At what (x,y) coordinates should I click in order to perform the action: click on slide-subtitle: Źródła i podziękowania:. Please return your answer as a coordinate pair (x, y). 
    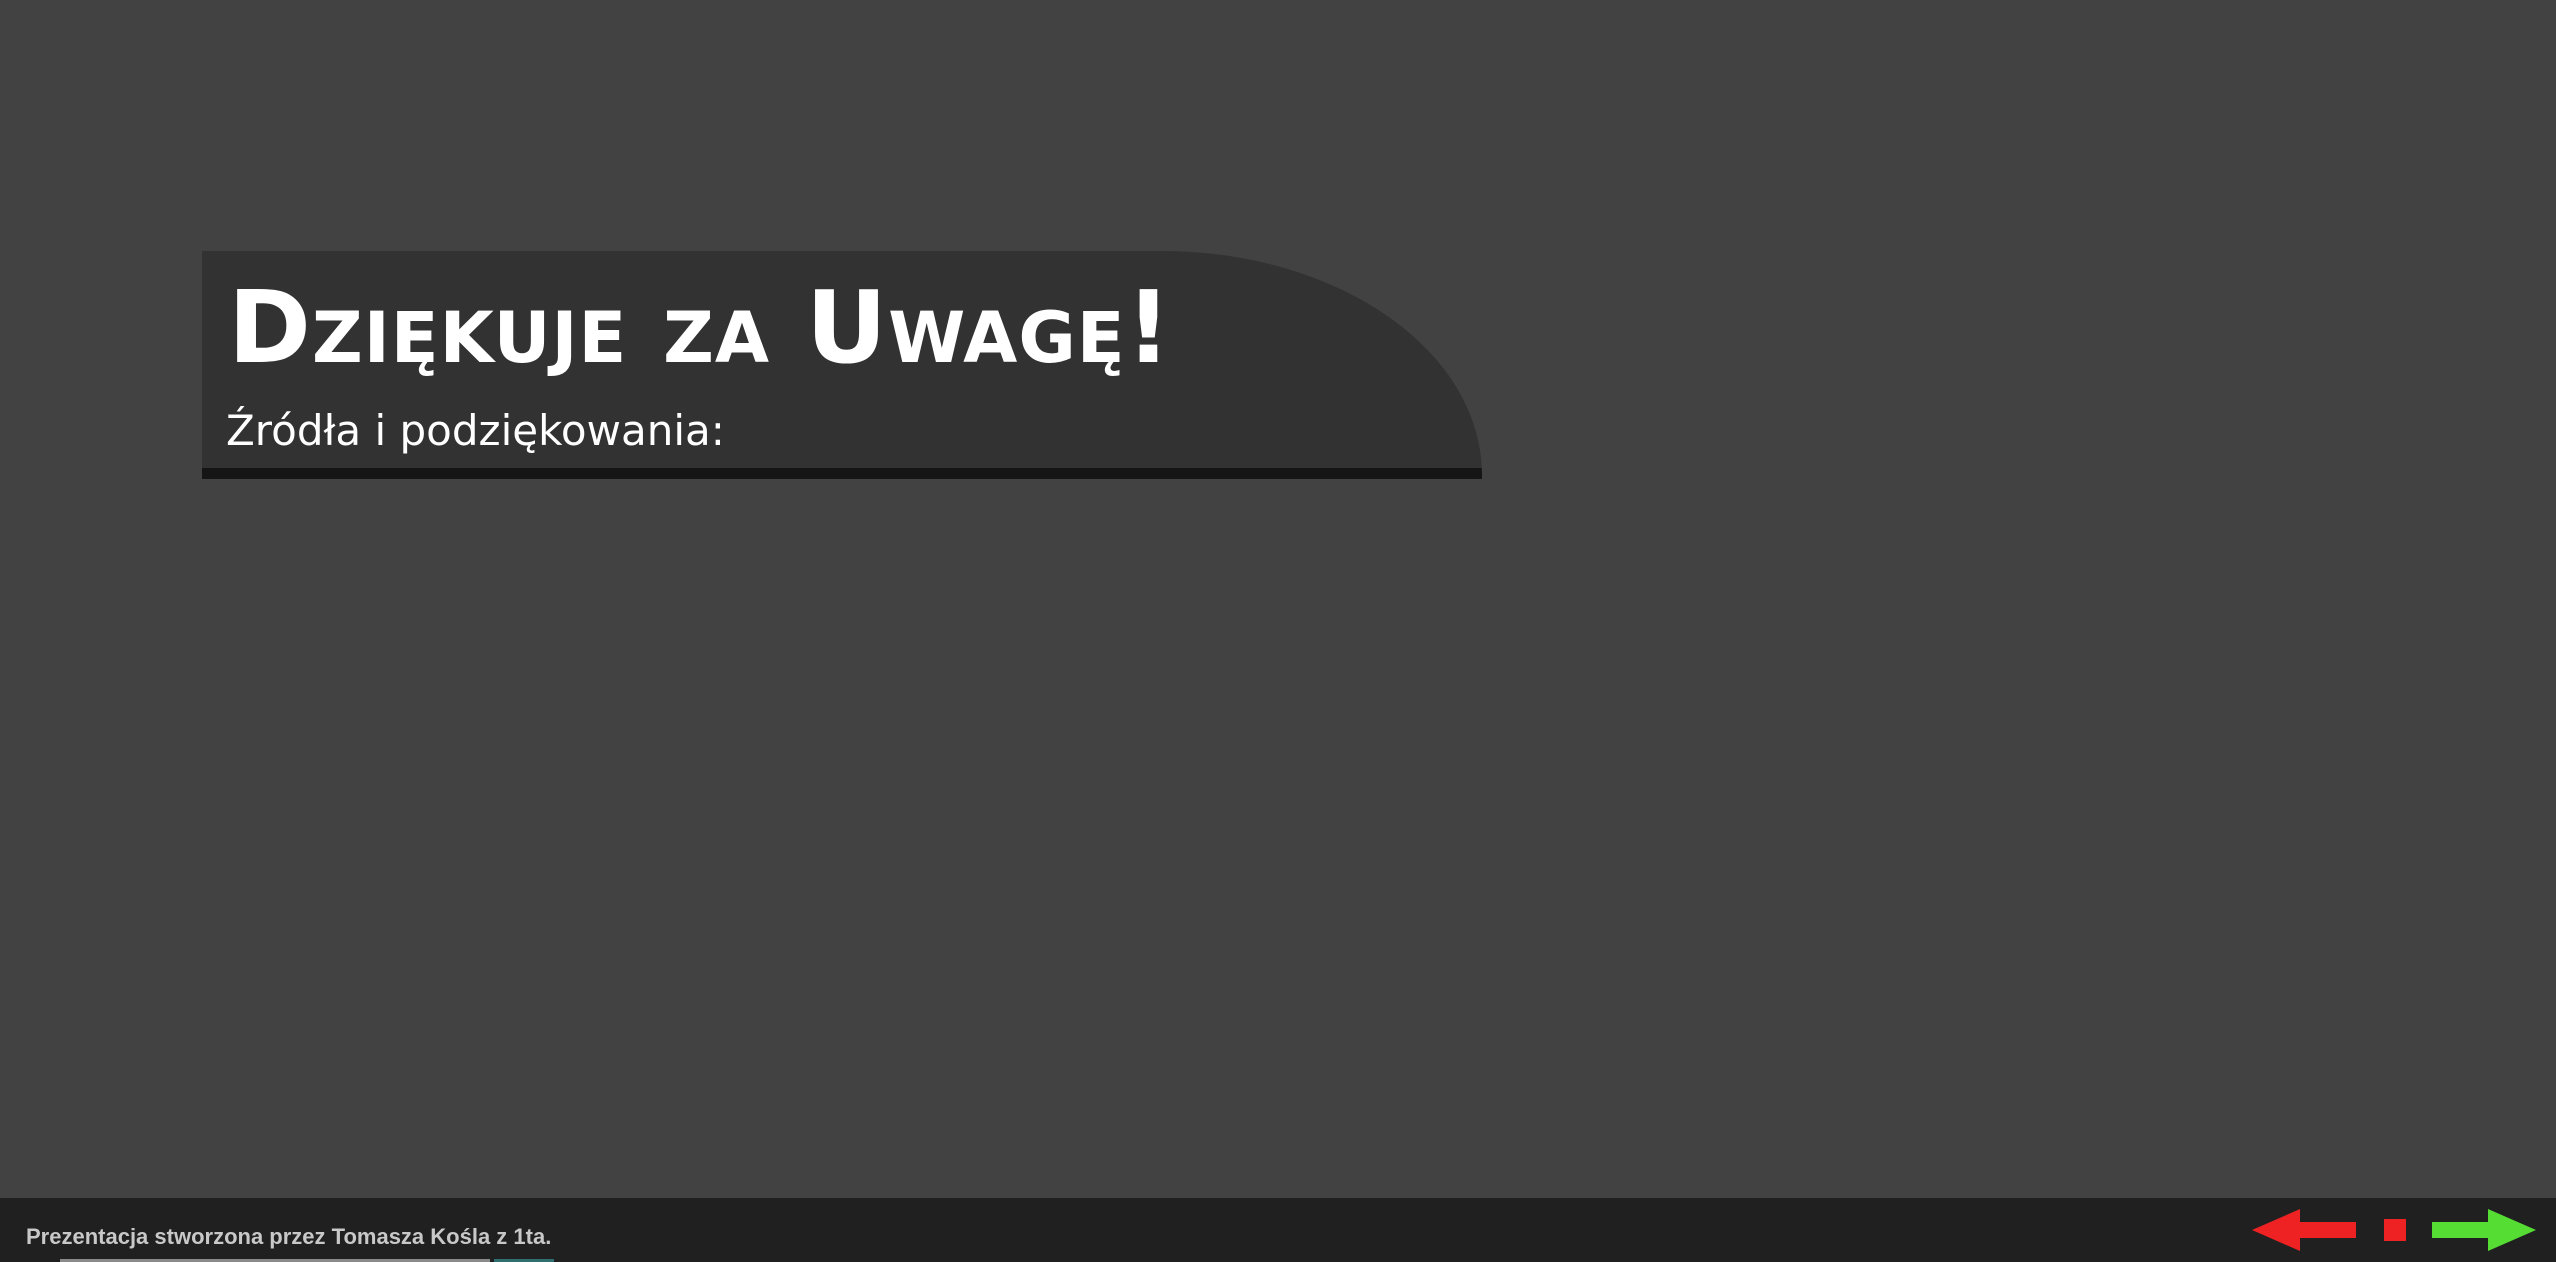
    Looking at the image, I should click on (475, 430).